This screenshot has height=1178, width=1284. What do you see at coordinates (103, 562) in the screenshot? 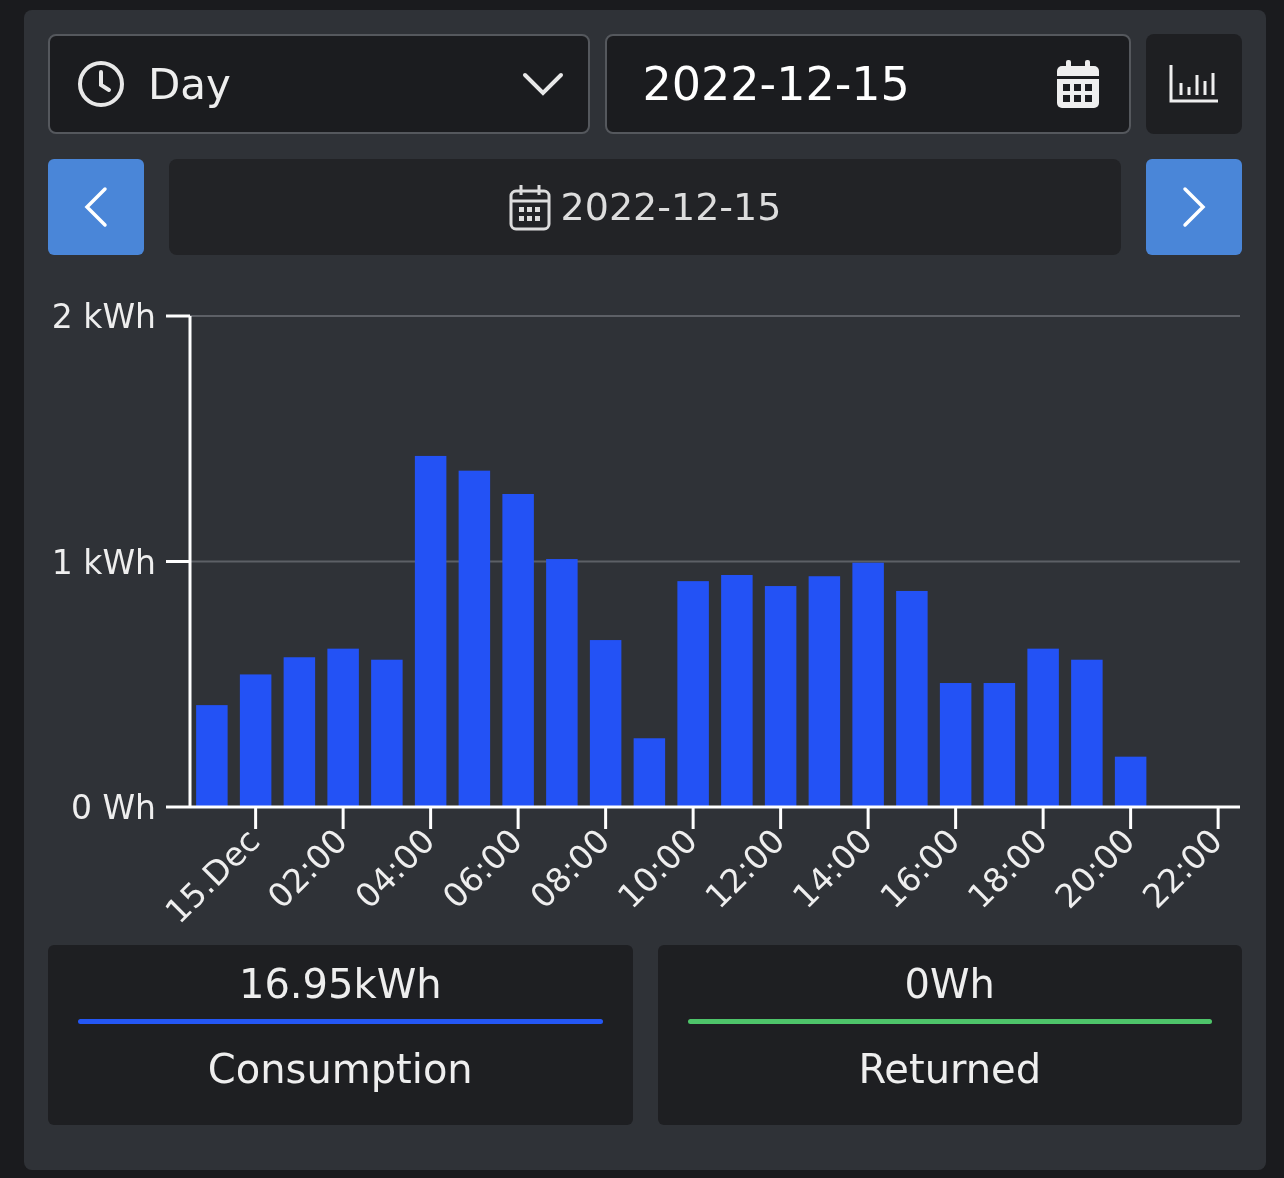
I see `y-axis-label: 1 kWh` at bounding box center [103, 562].